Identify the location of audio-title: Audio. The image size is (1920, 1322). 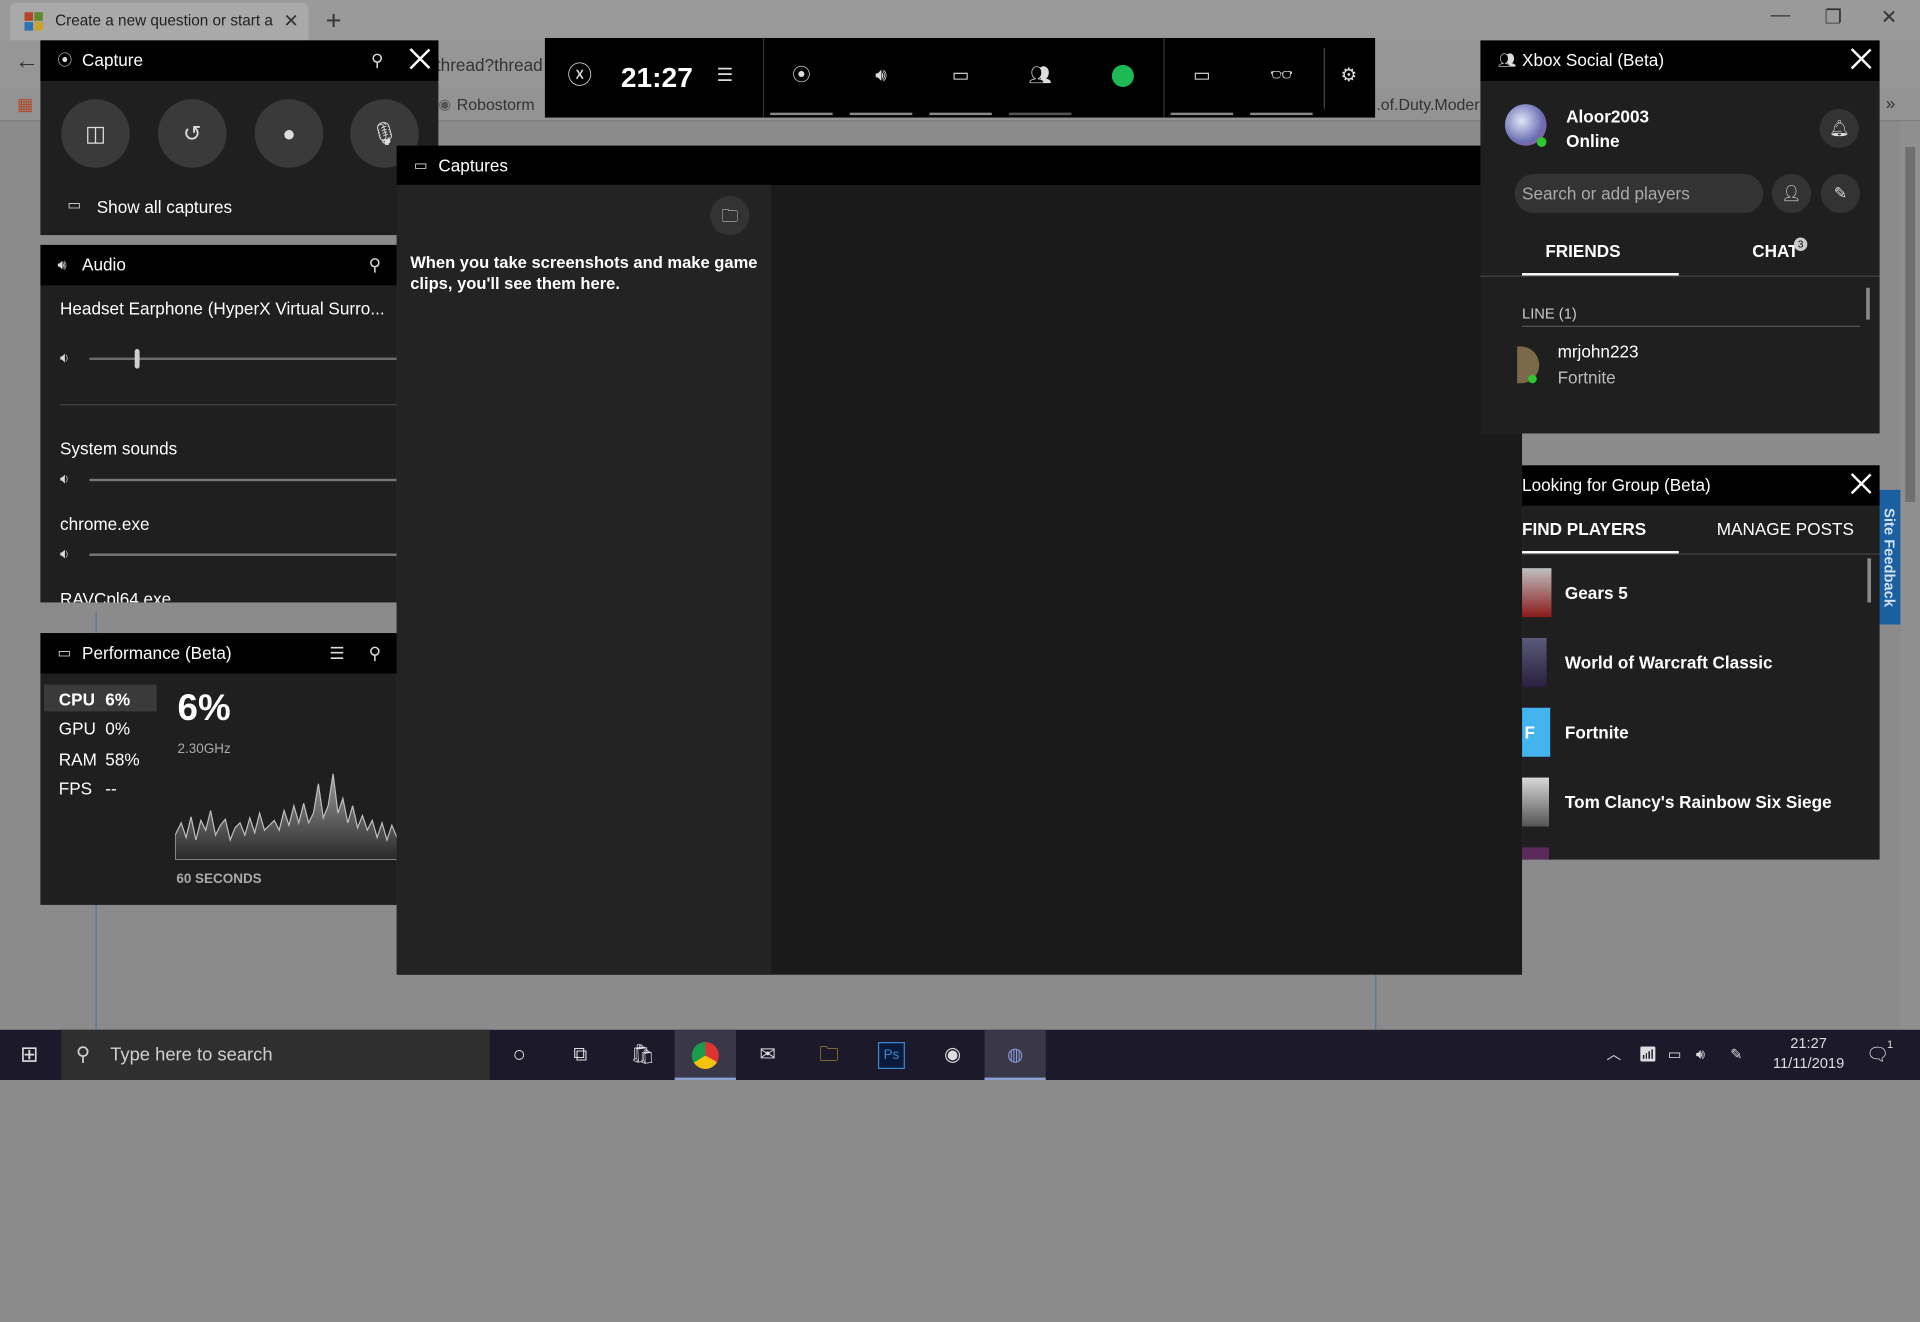
(104, 264).